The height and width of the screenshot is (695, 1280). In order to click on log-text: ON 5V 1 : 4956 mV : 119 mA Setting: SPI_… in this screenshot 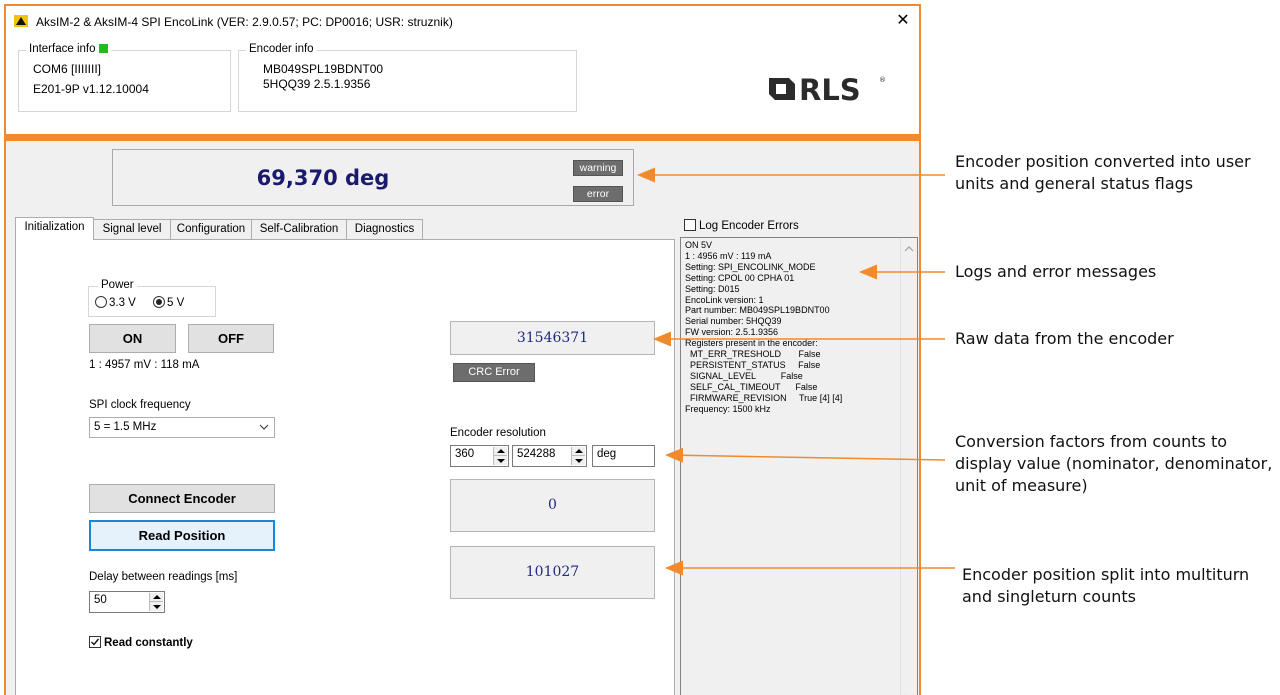, I will do `click(764, 327)`.